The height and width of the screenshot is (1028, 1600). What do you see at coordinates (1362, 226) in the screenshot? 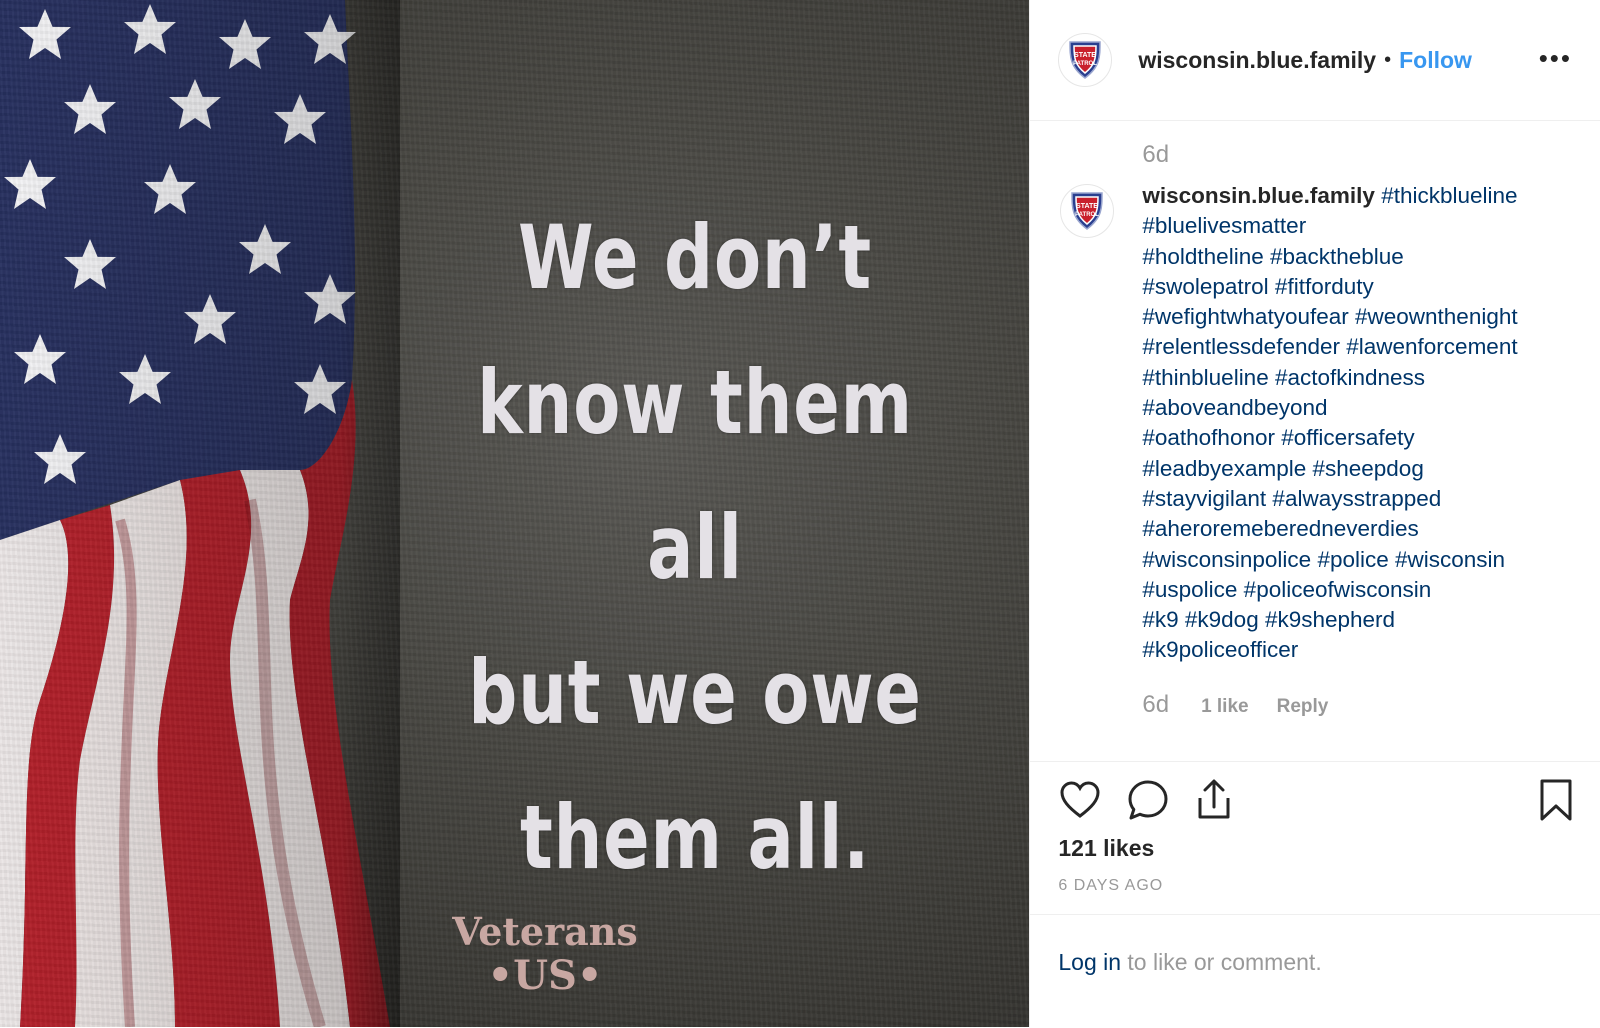
I see `hashtag-line: #bluelivesmatter` at bounding box center [1362, 226].